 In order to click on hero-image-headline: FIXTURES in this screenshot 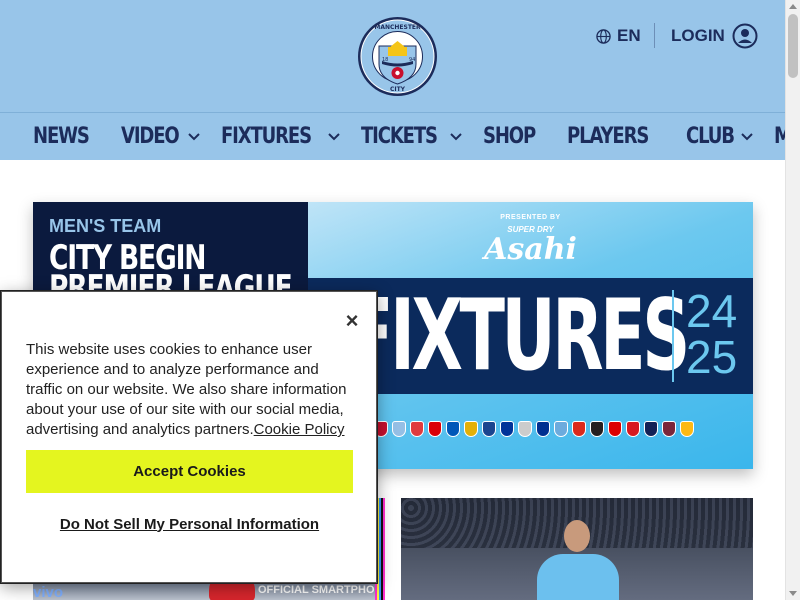, I will do `click(519, 336)`.